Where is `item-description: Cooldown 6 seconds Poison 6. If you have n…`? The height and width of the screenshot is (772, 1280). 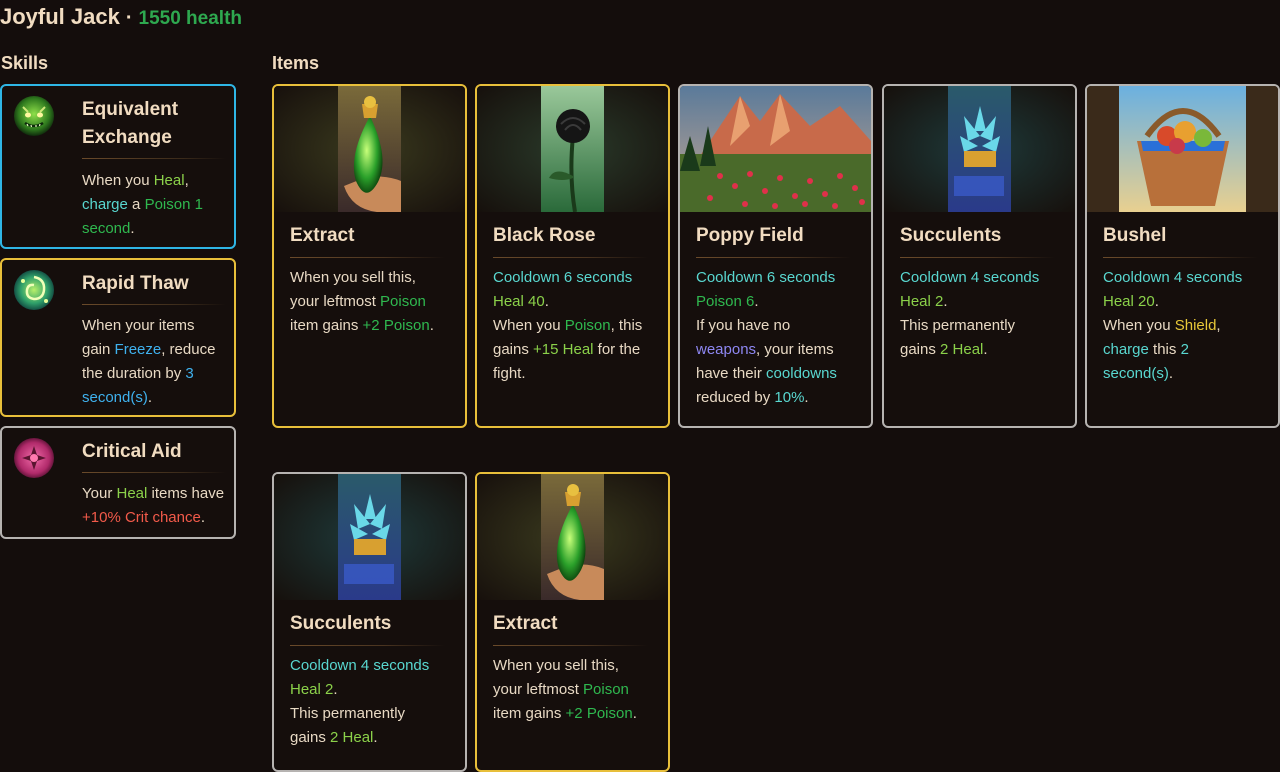
item-description: Cooldown 6 seconds Poison 6. If you have n… is located at coordinates (781, 338).